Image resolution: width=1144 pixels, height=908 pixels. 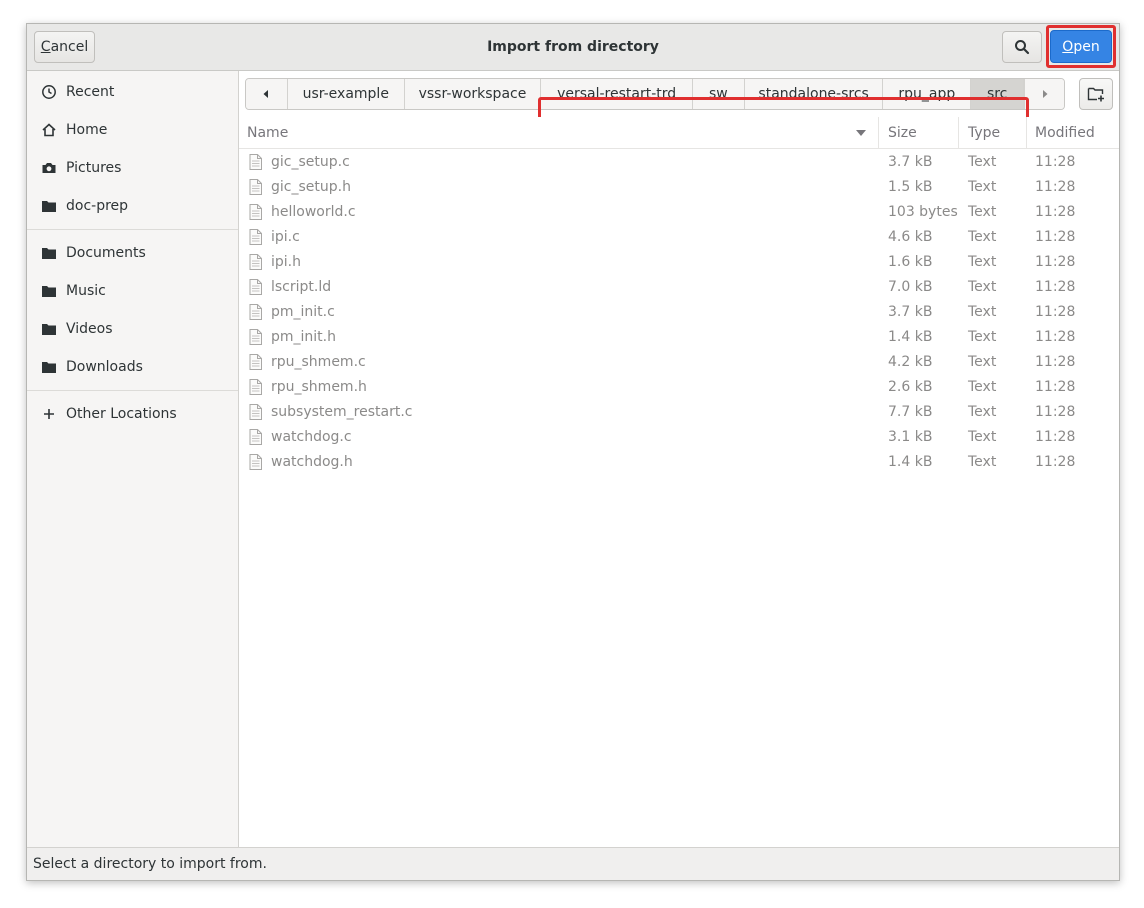 What do you see at coordinates (984, 133) in the screenshot?
I see `column-label: Type` at bounding box center [984, 133].